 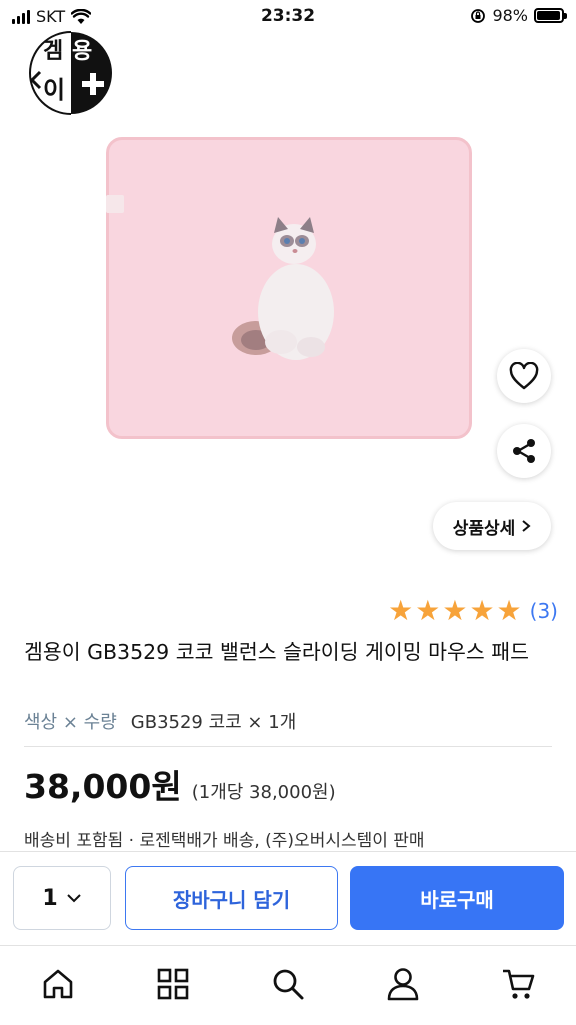 What do you see at coordinates (288, 17) in the screenshot?
I see `status-bar: SKT 23:32 98%` at bounding box center [288, 17].